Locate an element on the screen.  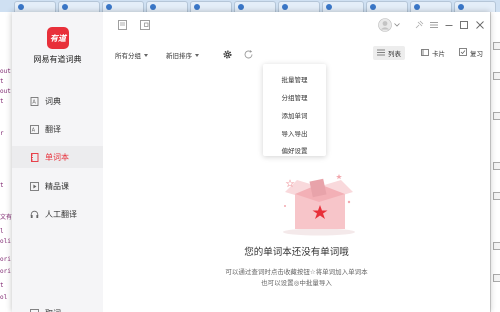
play-icon is located at coordinates (34, 186).